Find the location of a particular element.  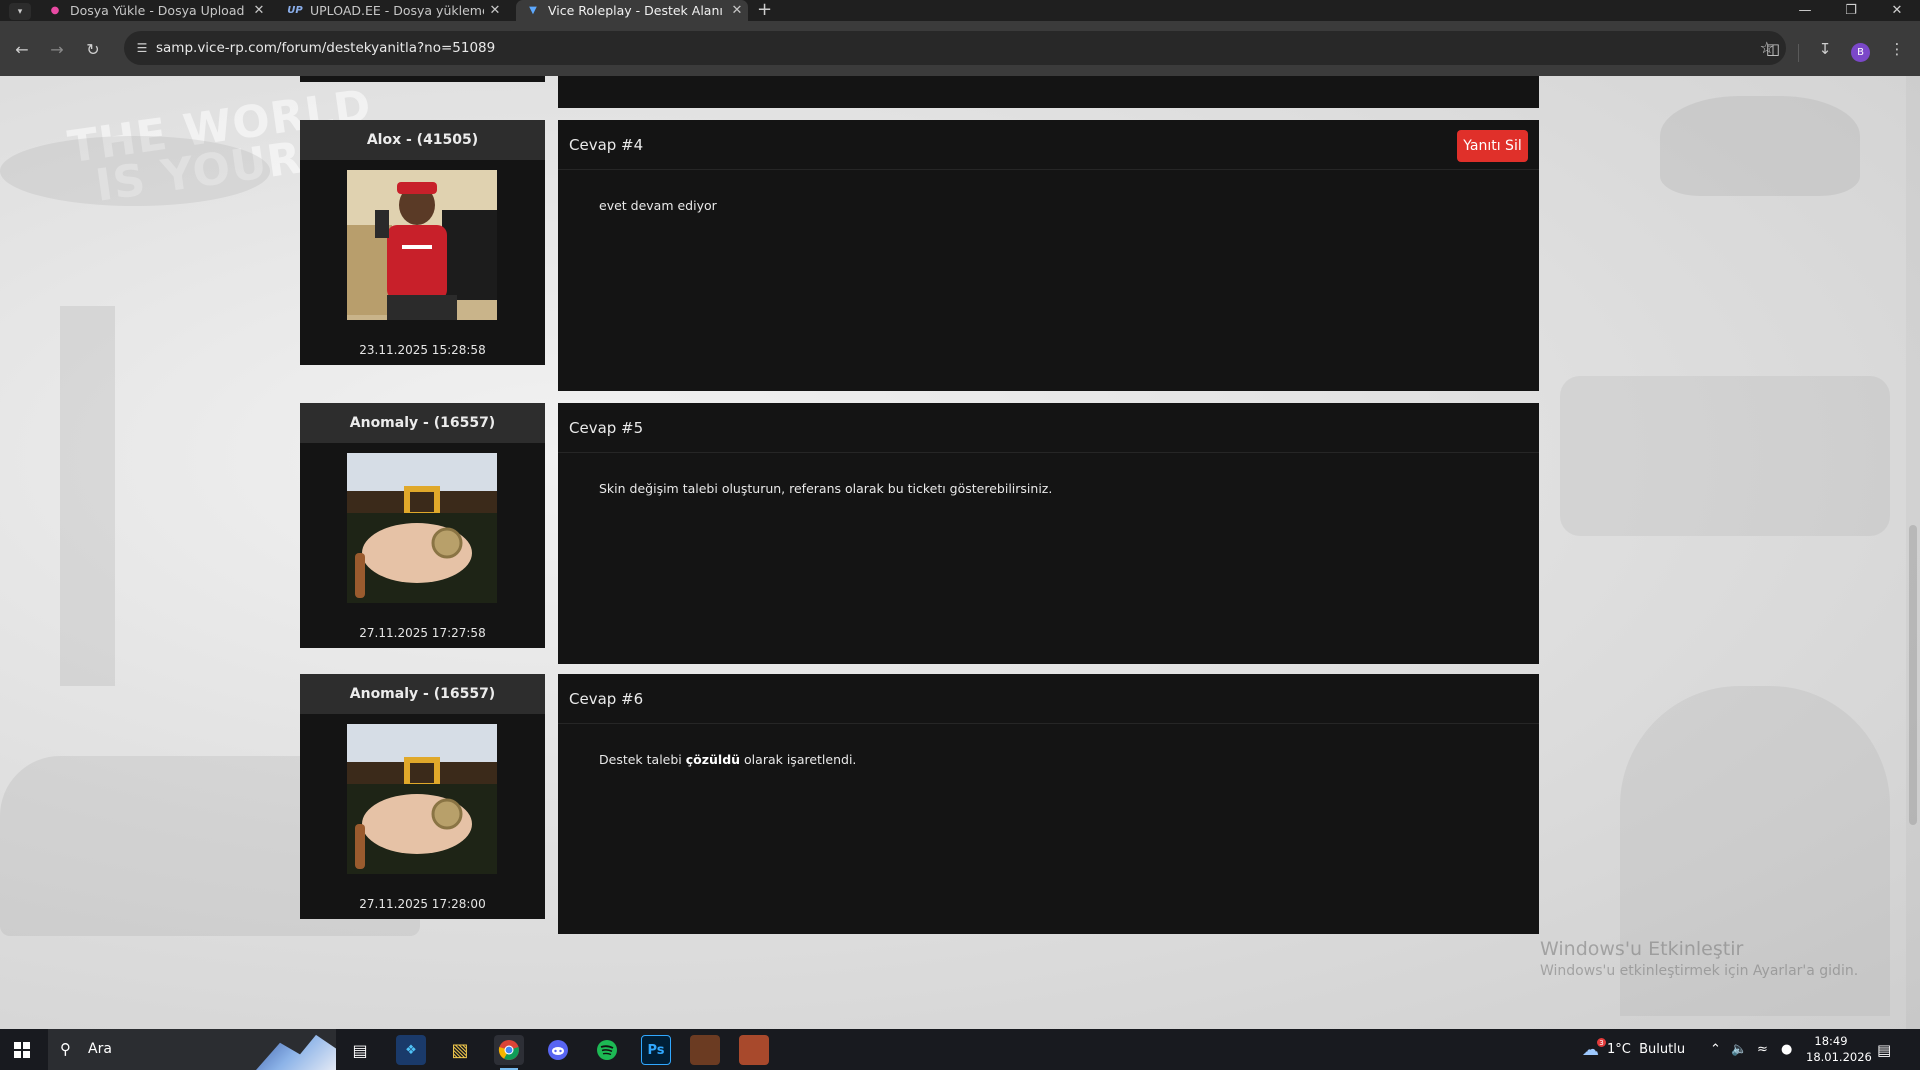

tab-upload-ee: UP UPLOAD.EE - Dosya yükleme ta ✕ is located at coordinates (392, 10).